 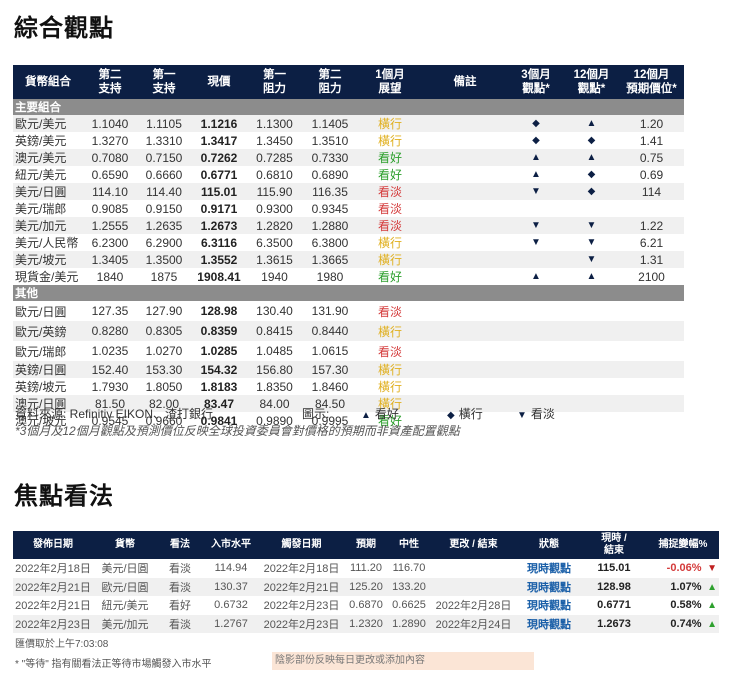 I want to click on cell-pair: 美元/坡元, so click(x=48, y=259).